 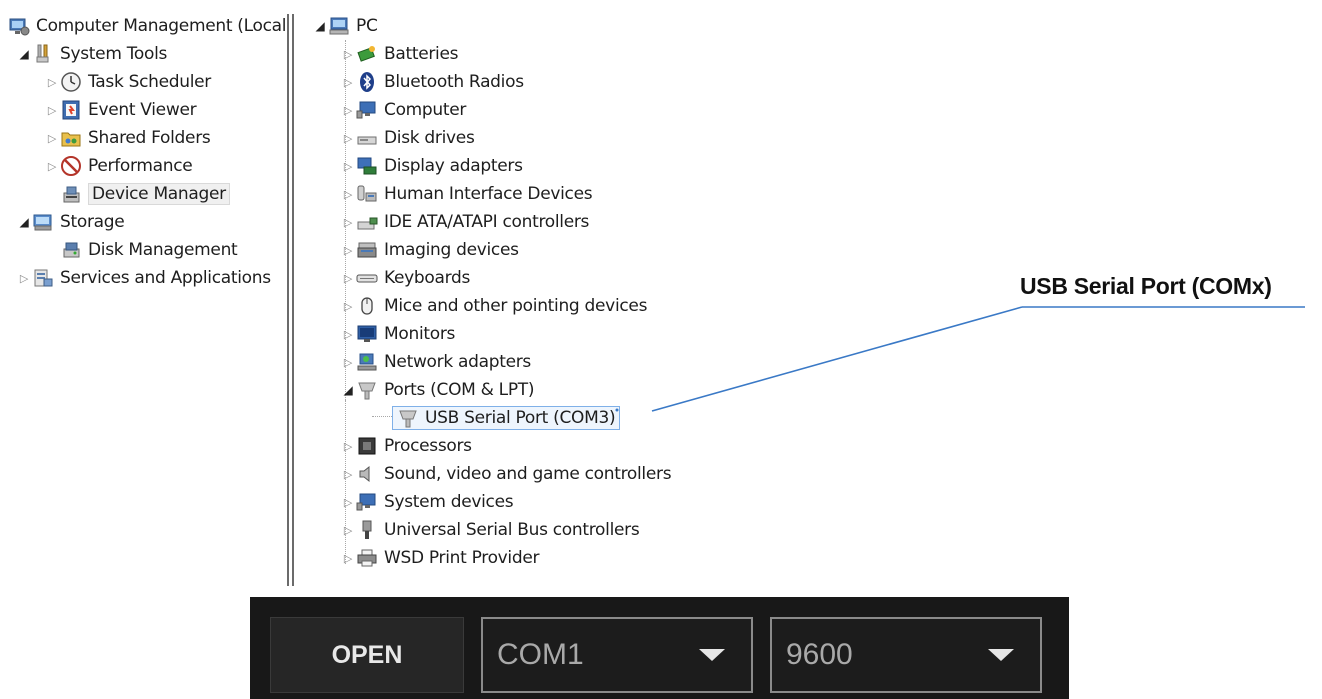 What do you see at coordinates (288, 300) in the screenshot?
I see `pane-splitter` at bounding box center [288, 300].